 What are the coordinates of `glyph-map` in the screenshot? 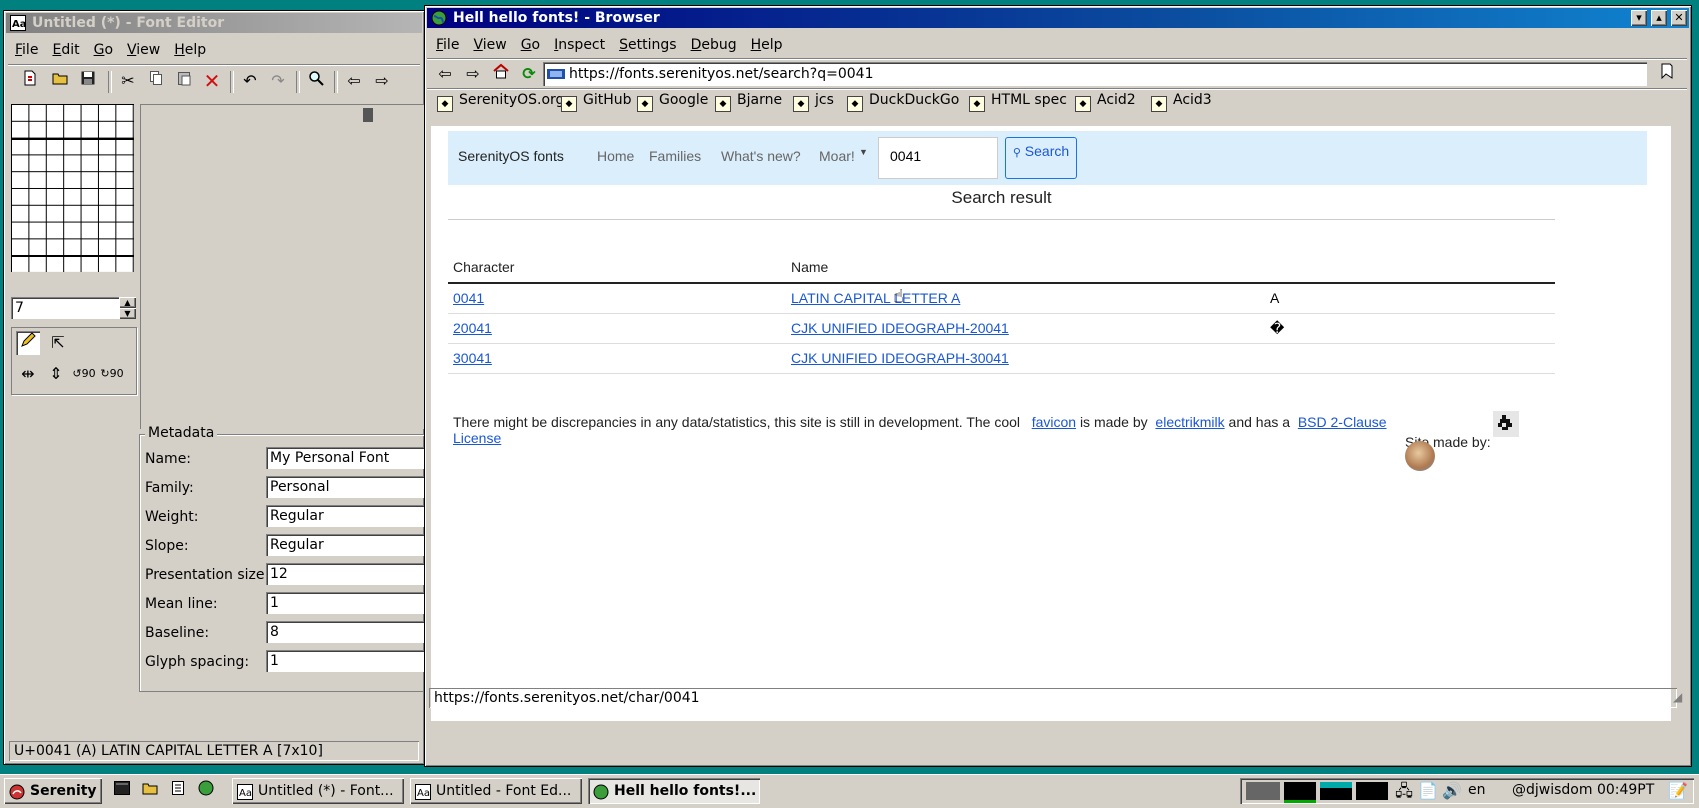 It's located at (282, 266).